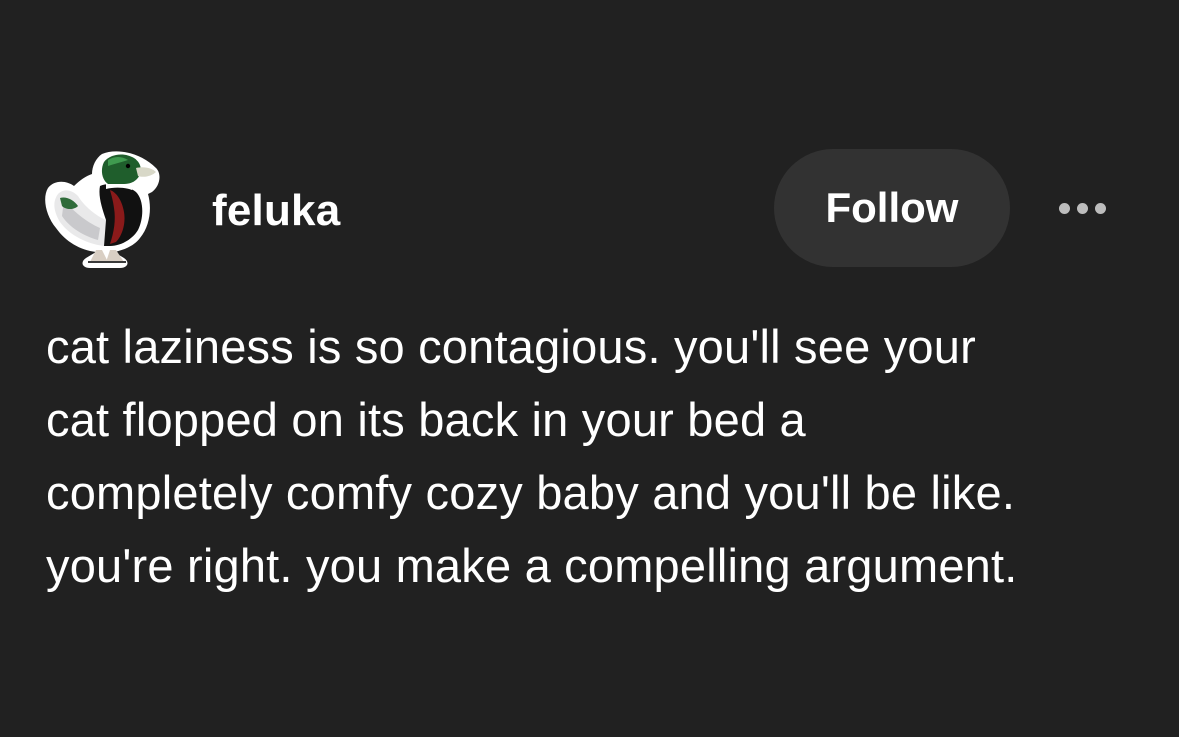 This screenshot has height=737, width=1179. I want to click on more-options-icon, so click(1064, 208).